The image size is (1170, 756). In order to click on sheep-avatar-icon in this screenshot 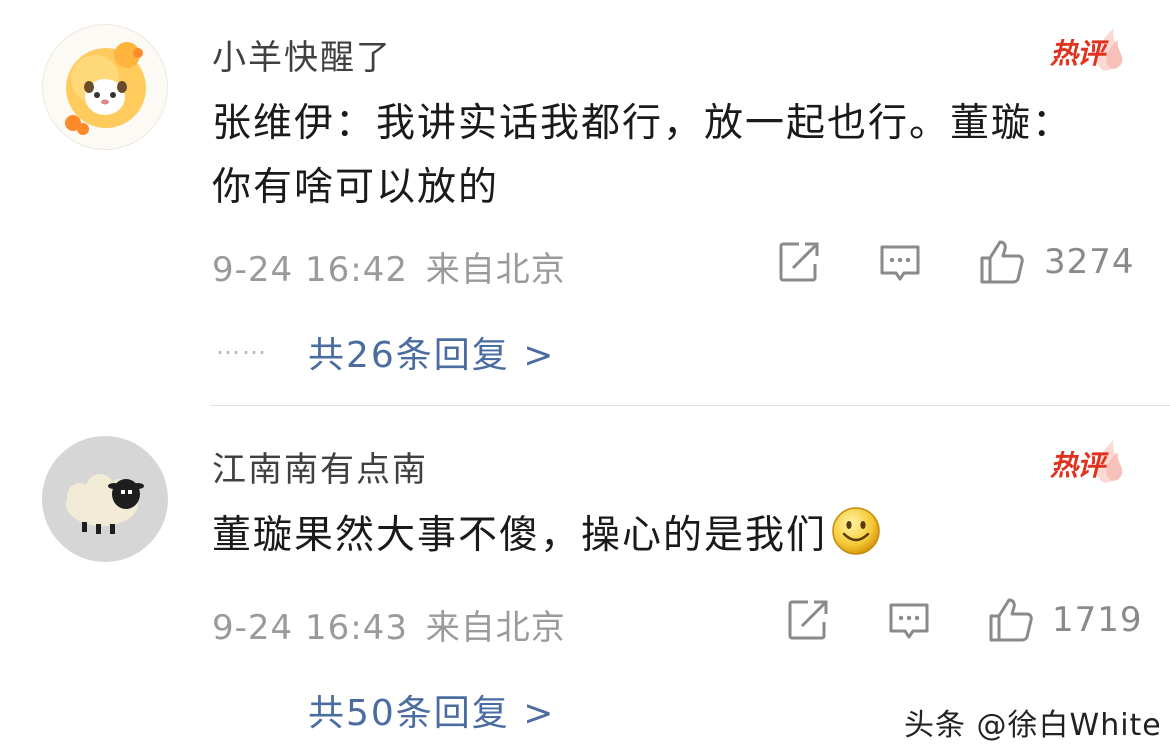, I will do `click(105, 504)`.